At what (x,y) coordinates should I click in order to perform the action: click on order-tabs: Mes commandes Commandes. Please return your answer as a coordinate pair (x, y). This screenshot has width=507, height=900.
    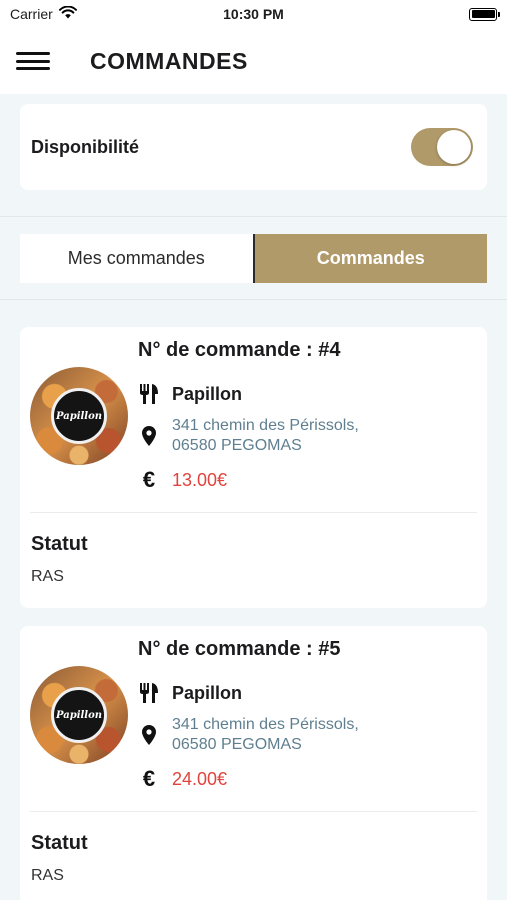
    Looking at the image, I should click on (253, 258).